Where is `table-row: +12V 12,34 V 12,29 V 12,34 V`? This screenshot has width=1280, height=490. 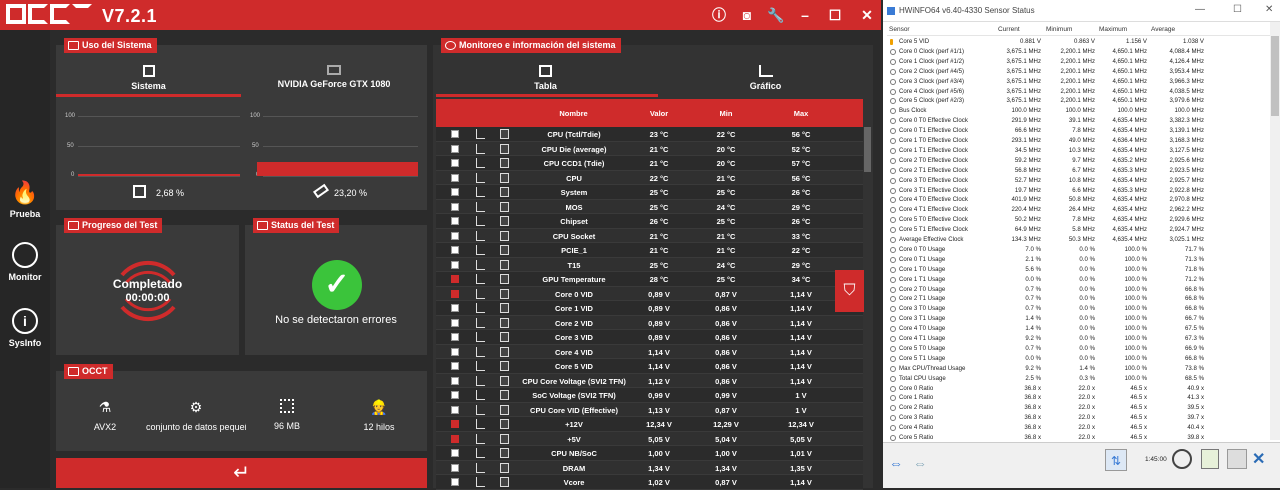
table-row: +12V 12,34 V 12,29 V 12,34 V is located at coordinates (649, 424).